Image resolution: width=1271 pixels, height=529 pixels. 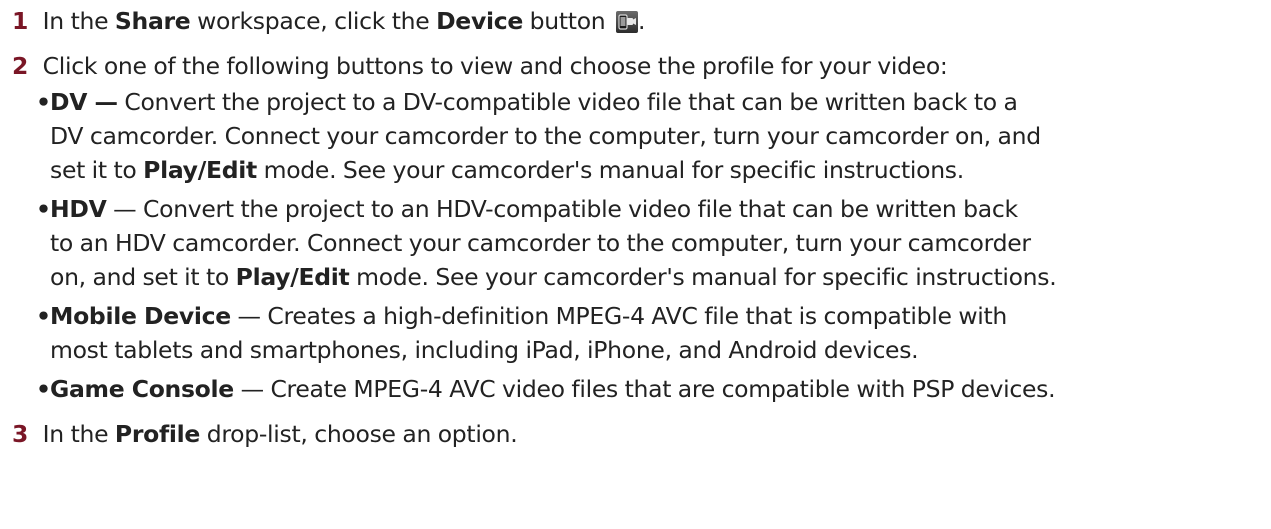 What do you see at coordinates (627, 20) in the screenshot?
I see `device-button-icon` at bounding box center [627, 20].